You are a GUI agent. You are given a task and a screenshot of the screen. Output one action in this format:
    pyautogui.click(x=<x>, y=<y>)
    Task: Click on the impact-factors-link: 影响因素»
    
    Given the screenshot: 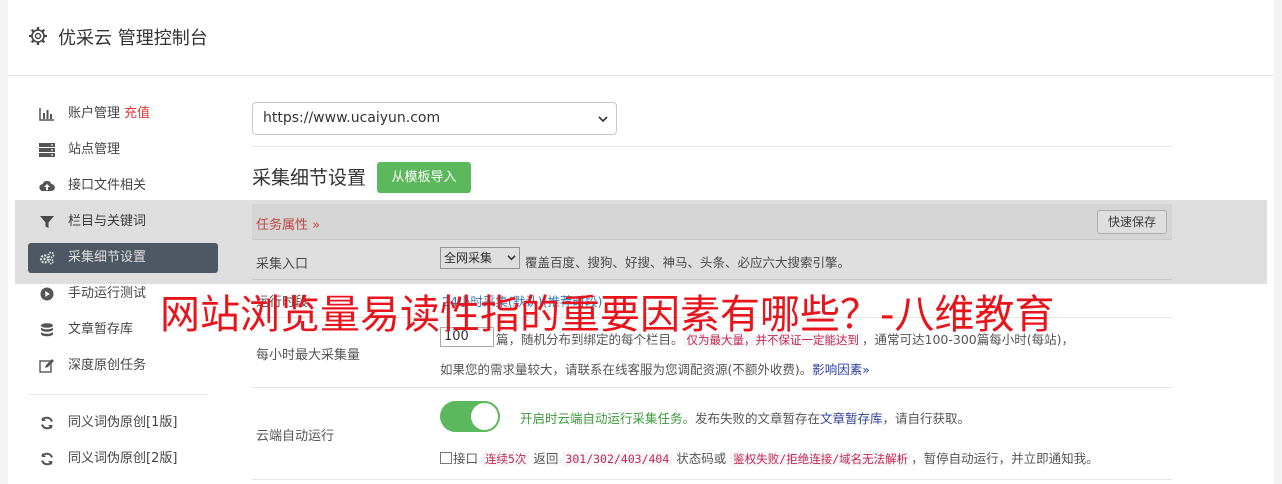 What is the action you would take?
    pyautogui.click(x=841, y=369)
    